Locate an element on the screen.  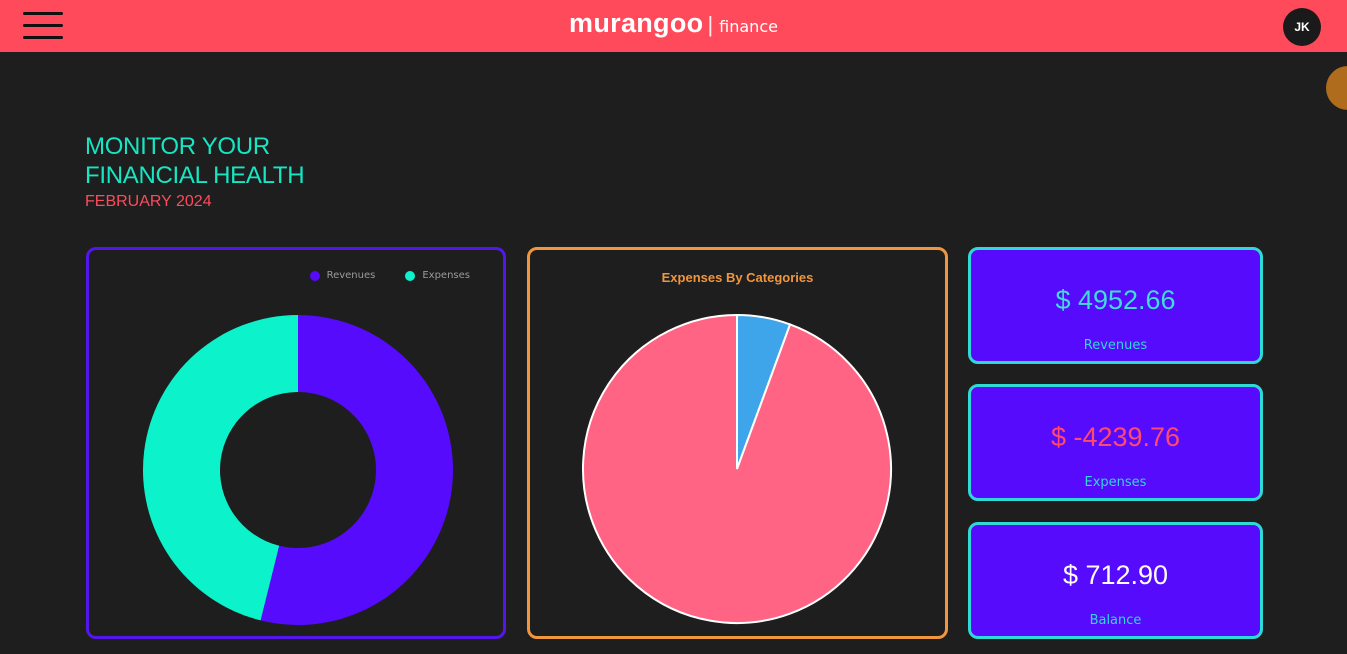
revenues-value: $ 4952.66 is located at coordinates (1115, 300).